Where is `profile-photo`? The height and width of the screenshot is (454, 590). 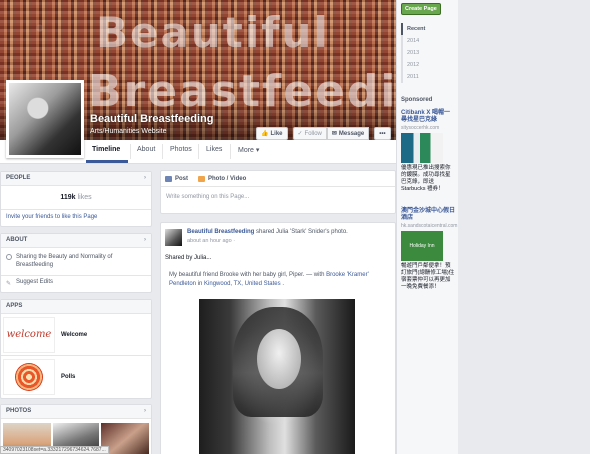 profile-photo is located at coordinates (45, 119).